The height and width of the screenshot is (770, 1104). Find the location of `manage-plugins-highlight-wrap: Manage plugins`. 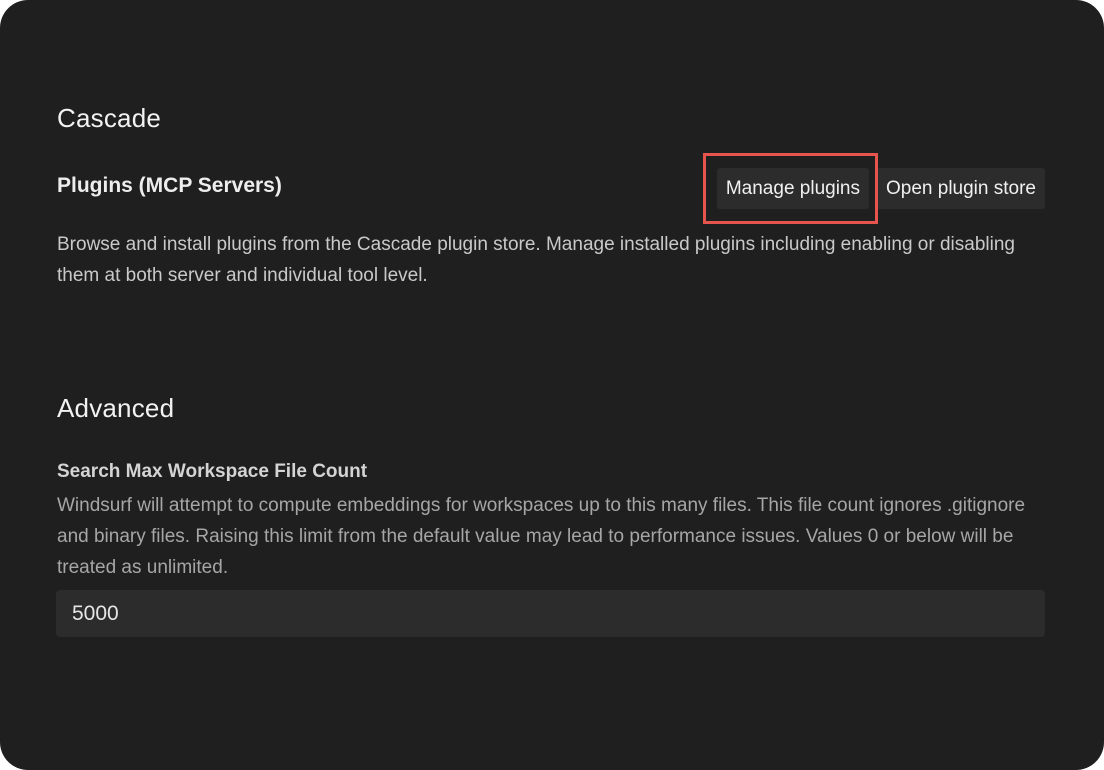

manage-plugins-highlight-wrap: Manage plugins is located at coordinates (790, 188).